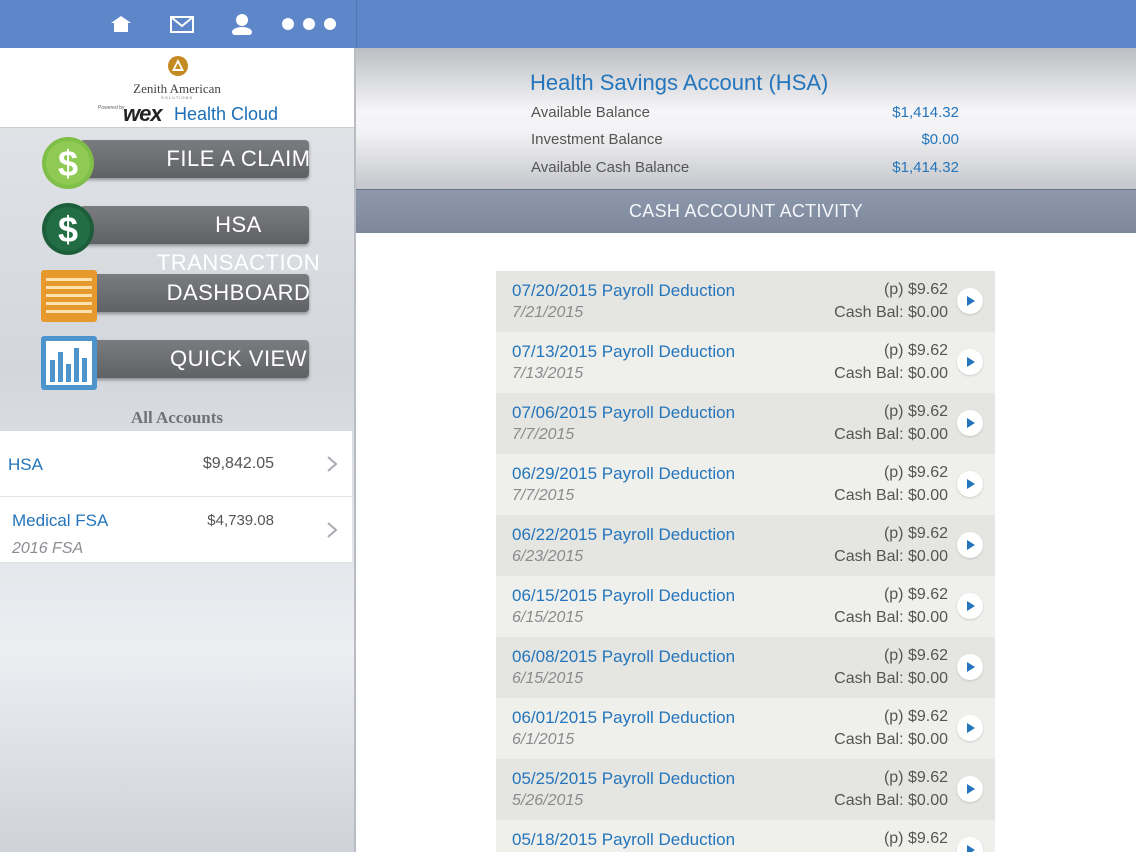 Image resolution: width=1136 pixels, height=852 pixels. I want to click on all-accounts-heading: All Accounts, so click(177, 417).